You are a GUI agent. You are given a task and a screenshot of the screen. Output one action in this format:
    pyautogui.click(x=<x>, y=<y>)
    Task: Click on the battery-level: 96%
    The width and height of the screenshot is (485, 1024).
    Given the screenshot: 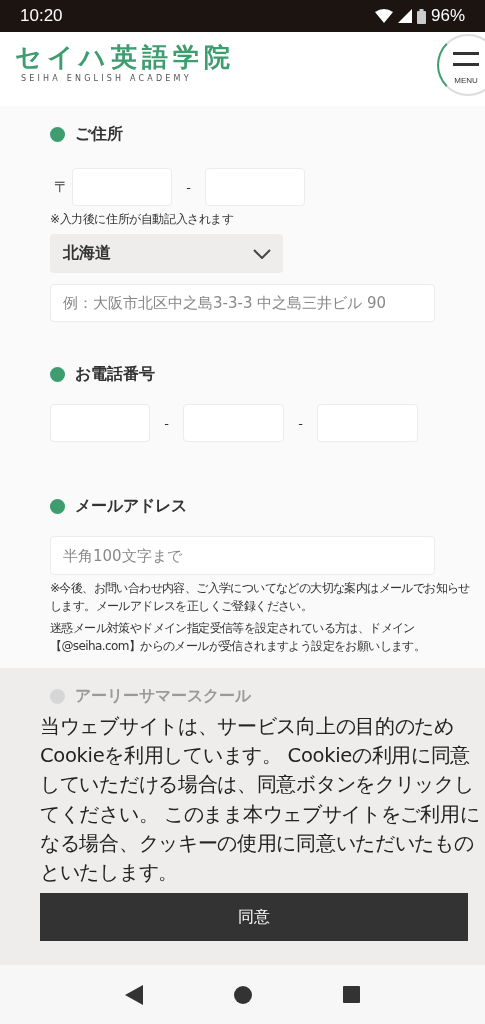 What is the action you would take?
    pyautogui.click(x=447, y=16)
    